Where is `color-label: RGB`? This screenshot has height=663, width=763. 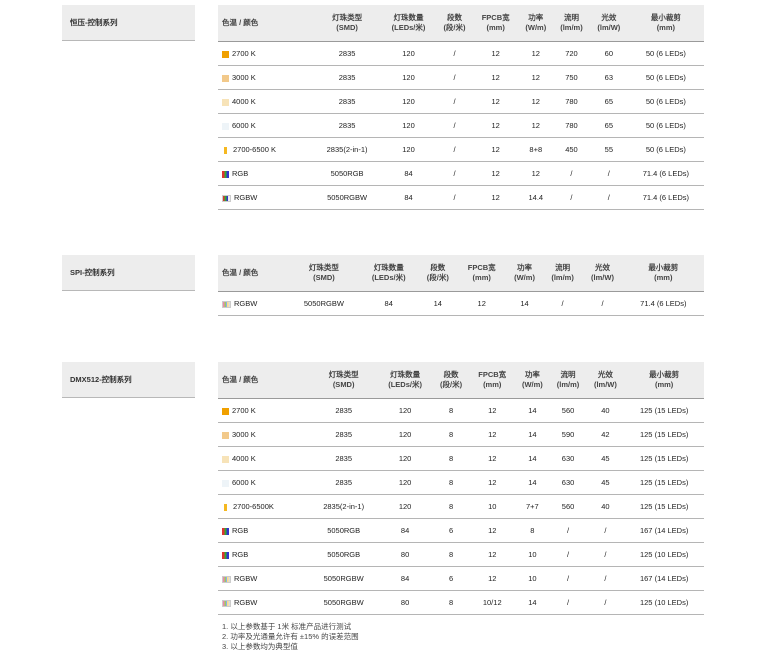
color-label: RGB is located at coordinates (240, 530).